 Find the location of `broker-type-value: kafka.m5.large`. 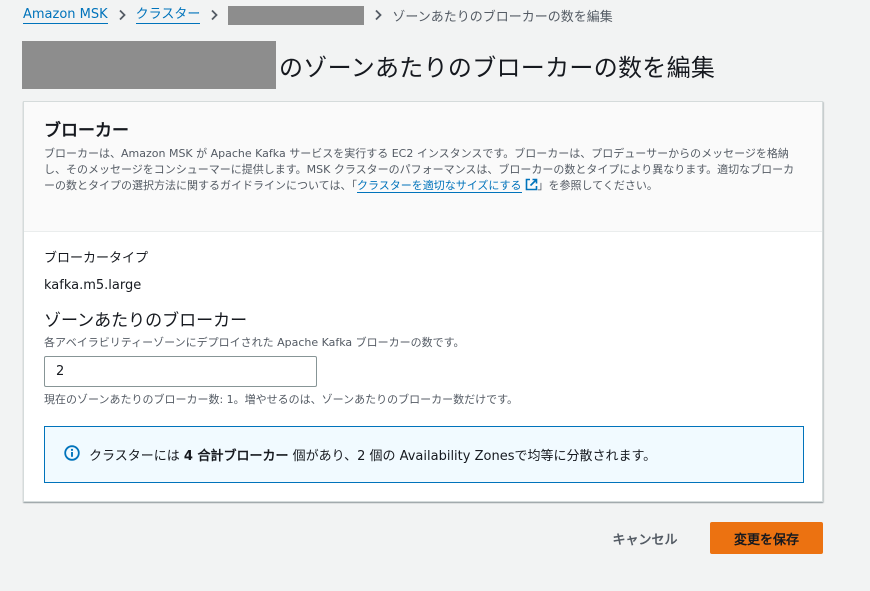

broker-type-value: kafka.m5.large is located at coordinates (93, 285).